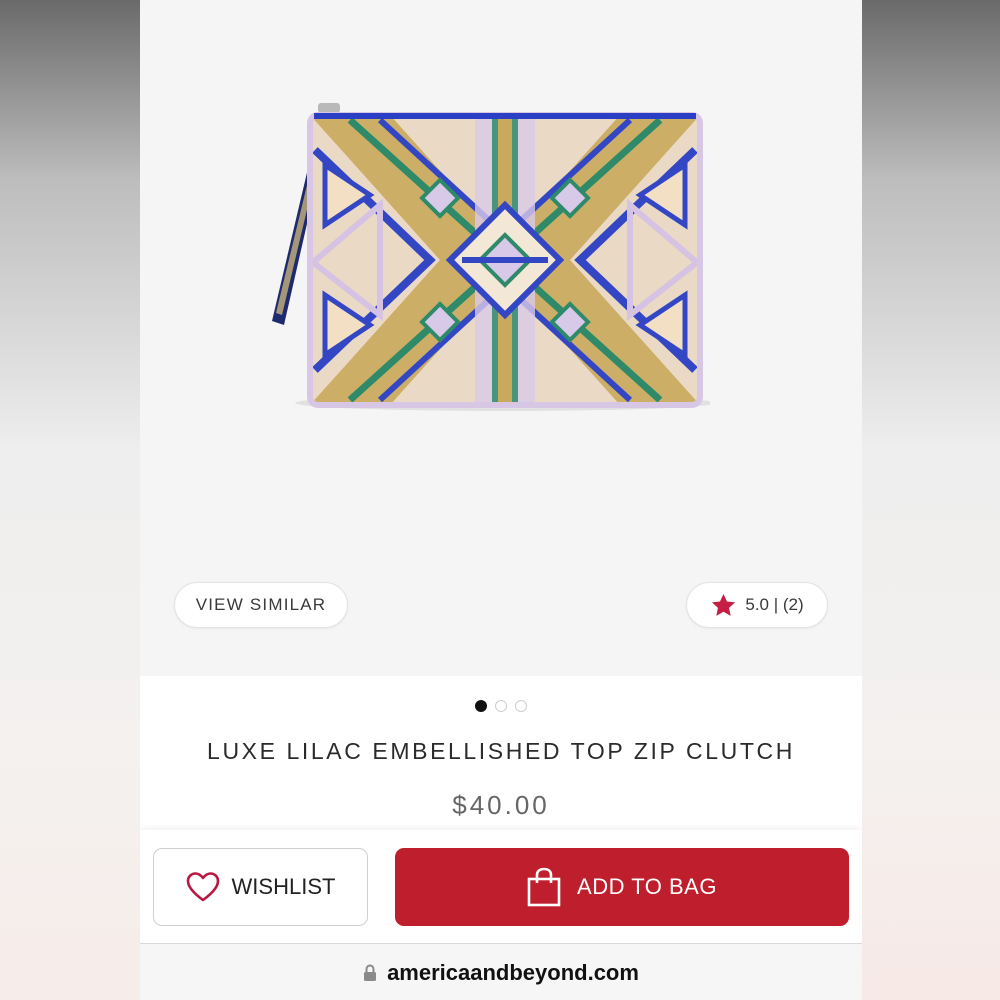  Describe the element at coordinates (491, 257) in the screenshot. I see `product-image-beaded-clutch` at that location.